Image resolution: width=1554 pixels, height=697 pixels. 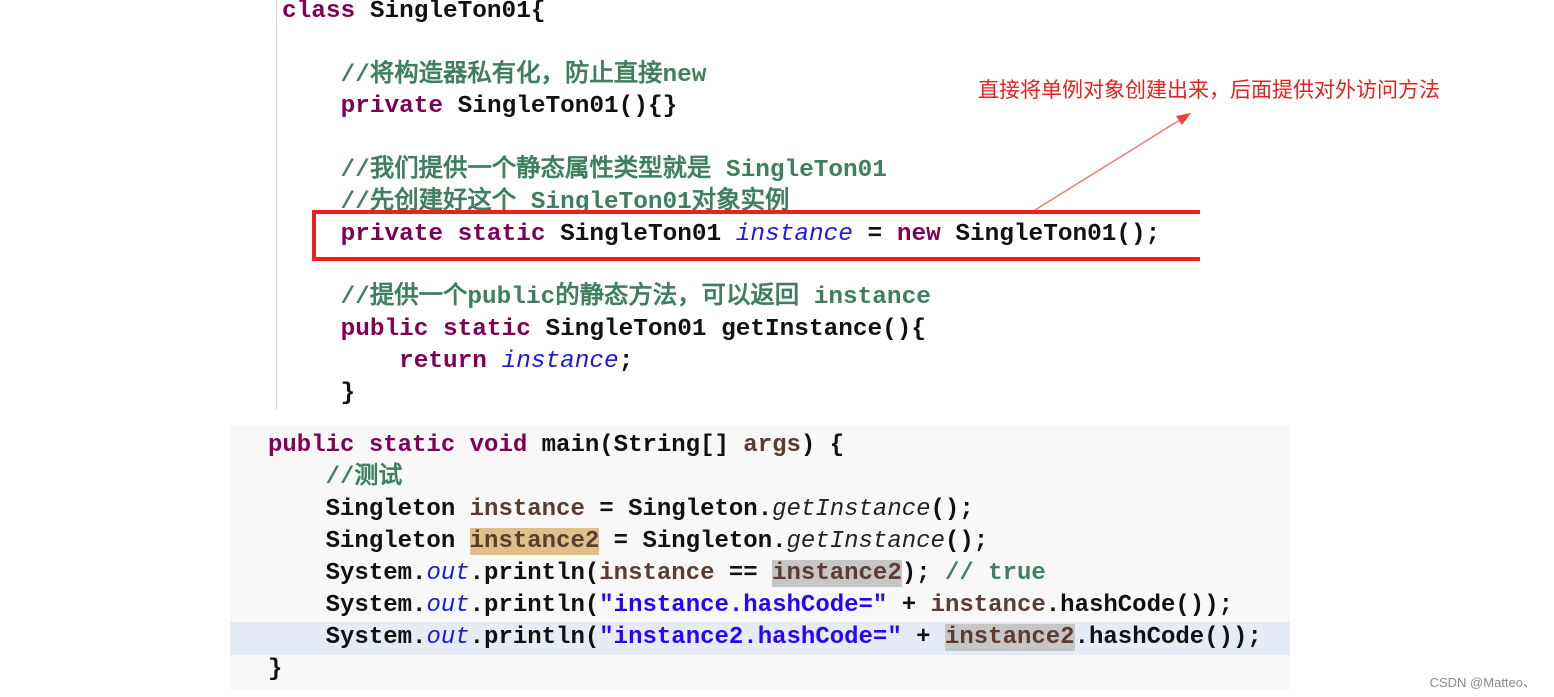 What do you see at coordinates (822, 445) in the screenshot?
I see `code-token: ) {` at bounding box center [822, 445].